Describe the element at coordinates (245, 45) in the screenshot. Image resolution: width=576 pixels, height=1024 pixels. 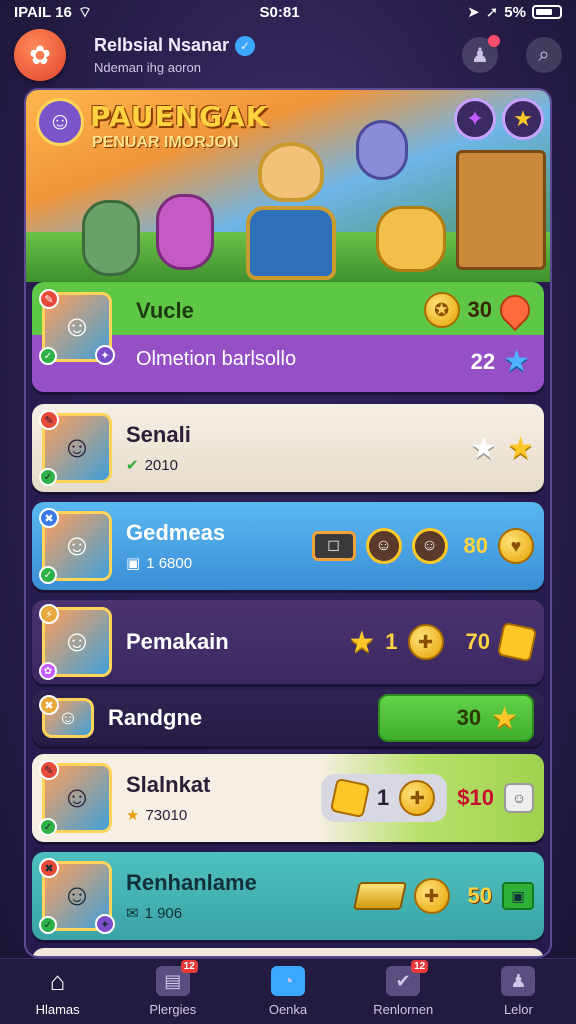
I see `verified-icon: ✓` at that location.